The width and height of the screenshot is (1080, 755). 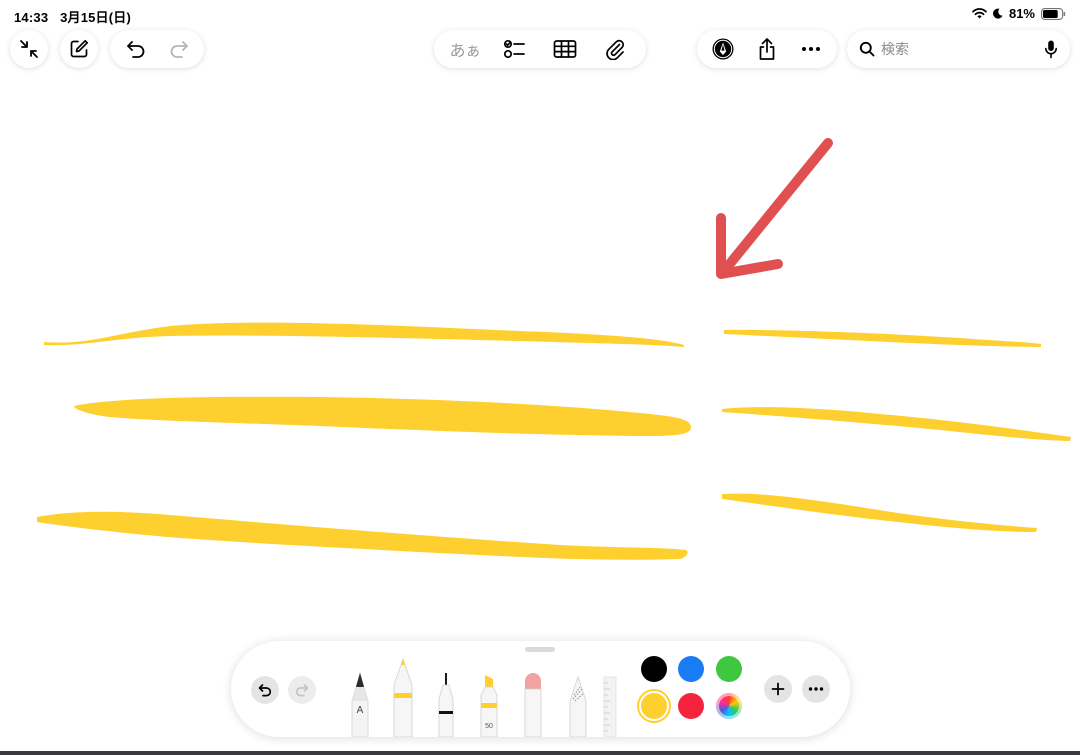 I want to click on status-time: 14:33, so click(x=31, y=17).